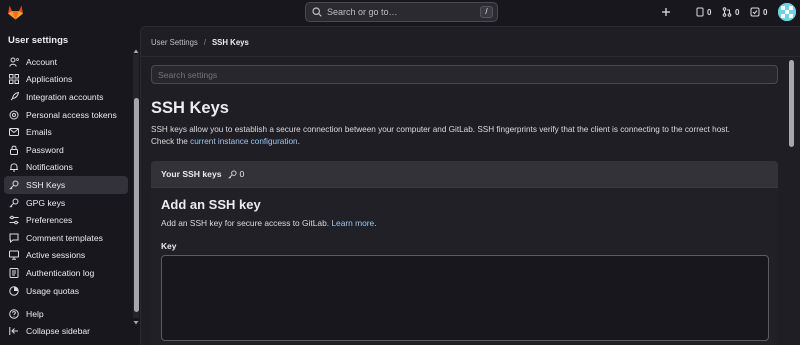  I want to click on comment-icon, so click(14, 238).